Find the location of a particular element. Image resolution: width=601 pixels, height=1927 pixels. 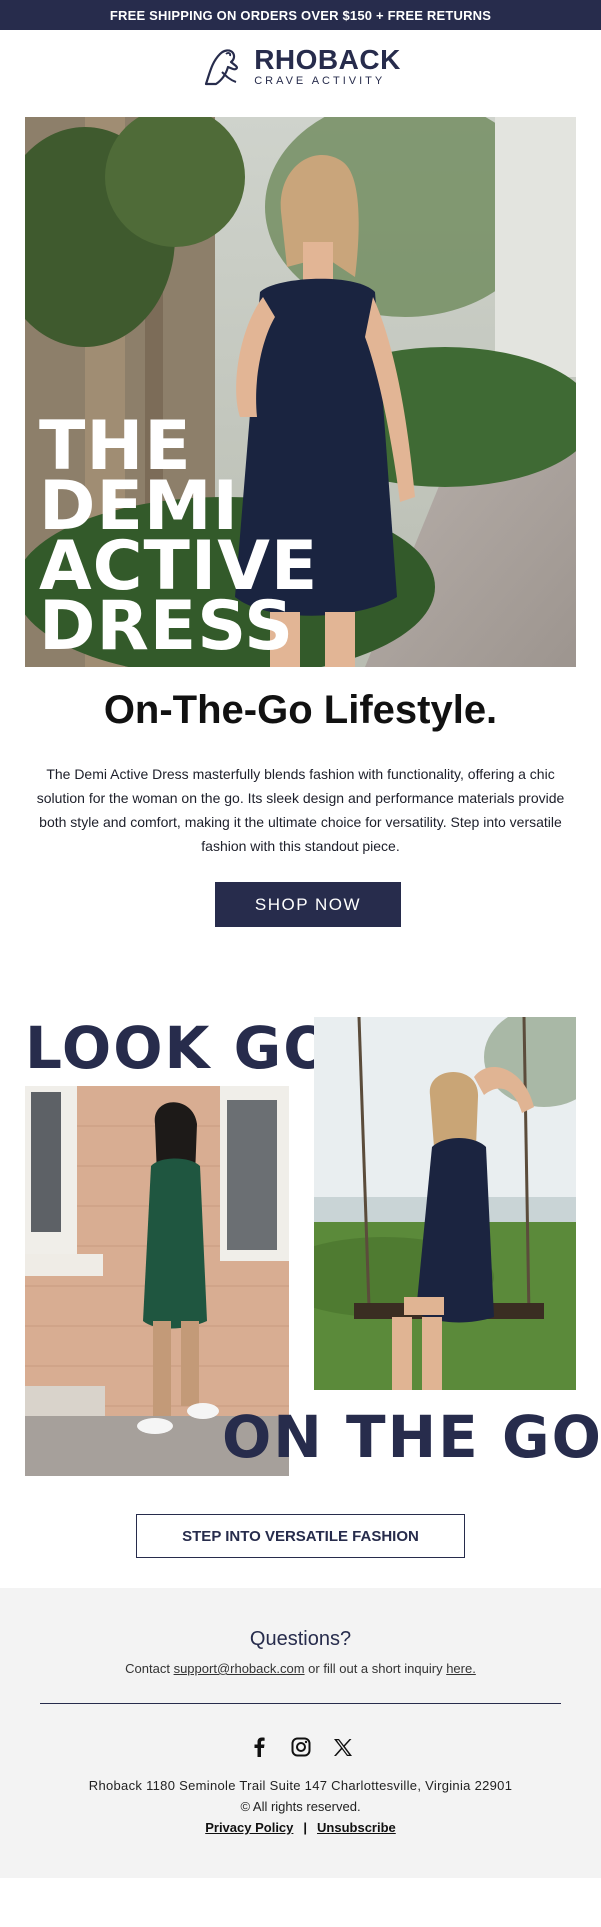

contact-middle: or fill out a short inquiry is located at coordinates (375, 1668).